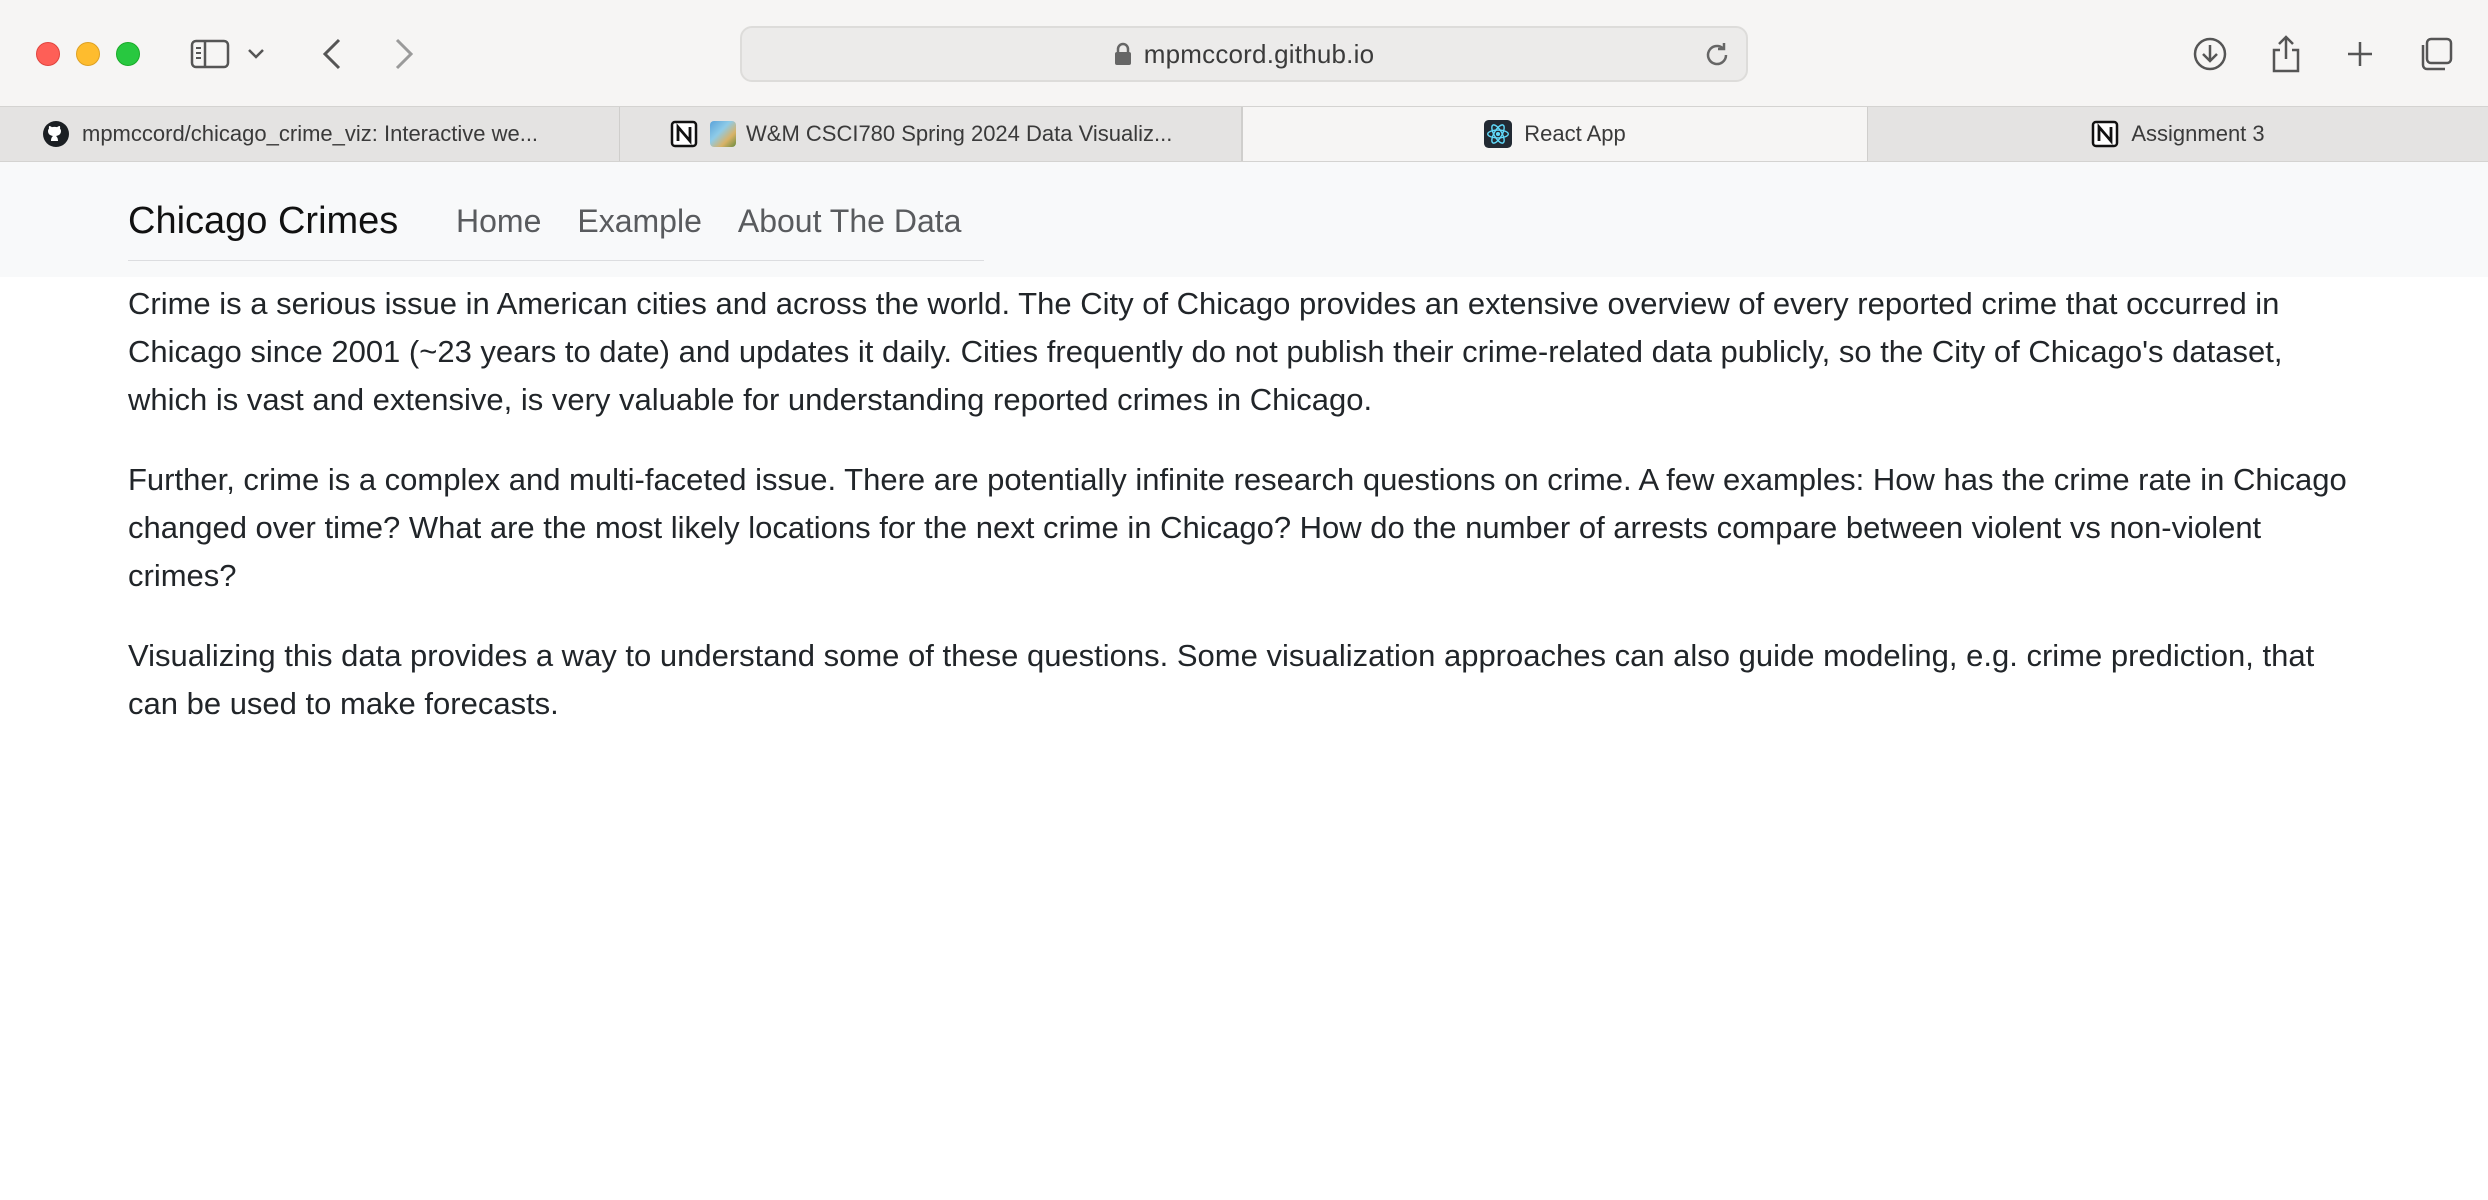 The image size is (2488, 1200). Describe the element at coordinates (128, 54) in the screenshot. I see `zoom-window-button` at that location.